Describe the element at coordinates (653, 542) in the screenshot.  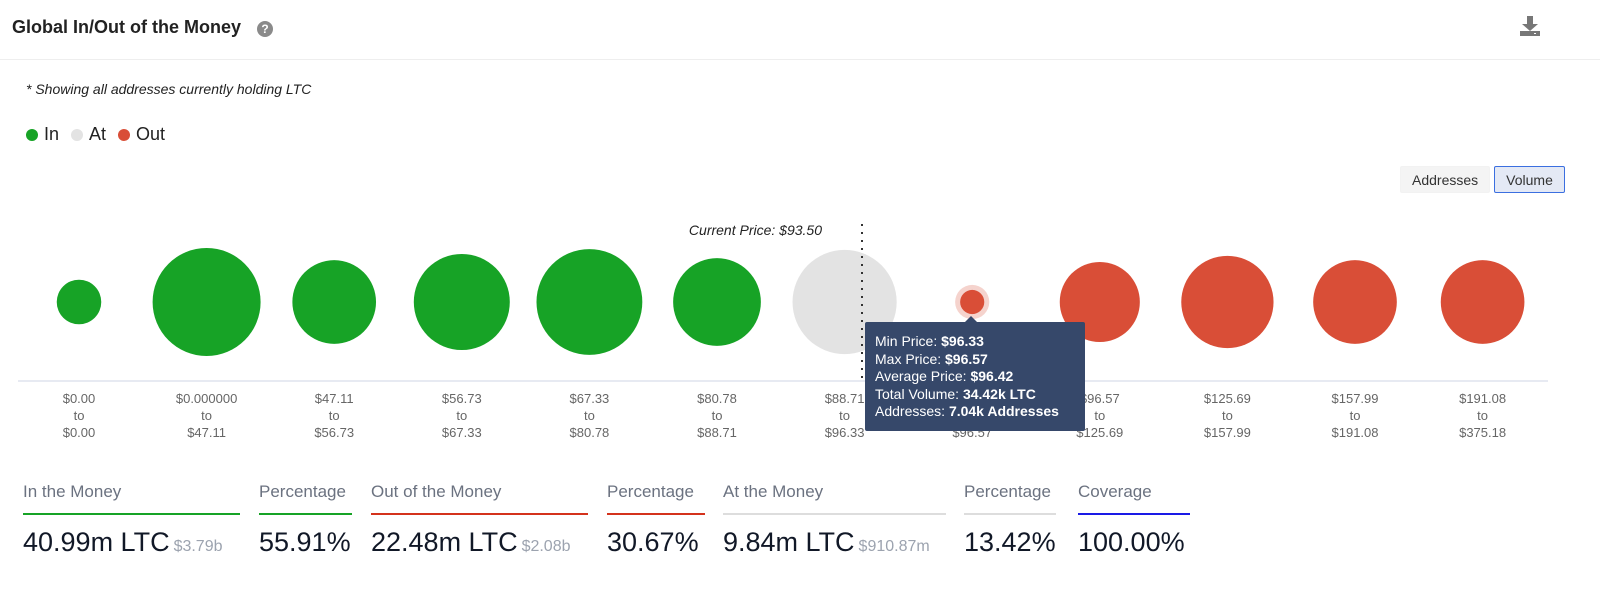
I see `stat-main-value: 30.67%` at that location.